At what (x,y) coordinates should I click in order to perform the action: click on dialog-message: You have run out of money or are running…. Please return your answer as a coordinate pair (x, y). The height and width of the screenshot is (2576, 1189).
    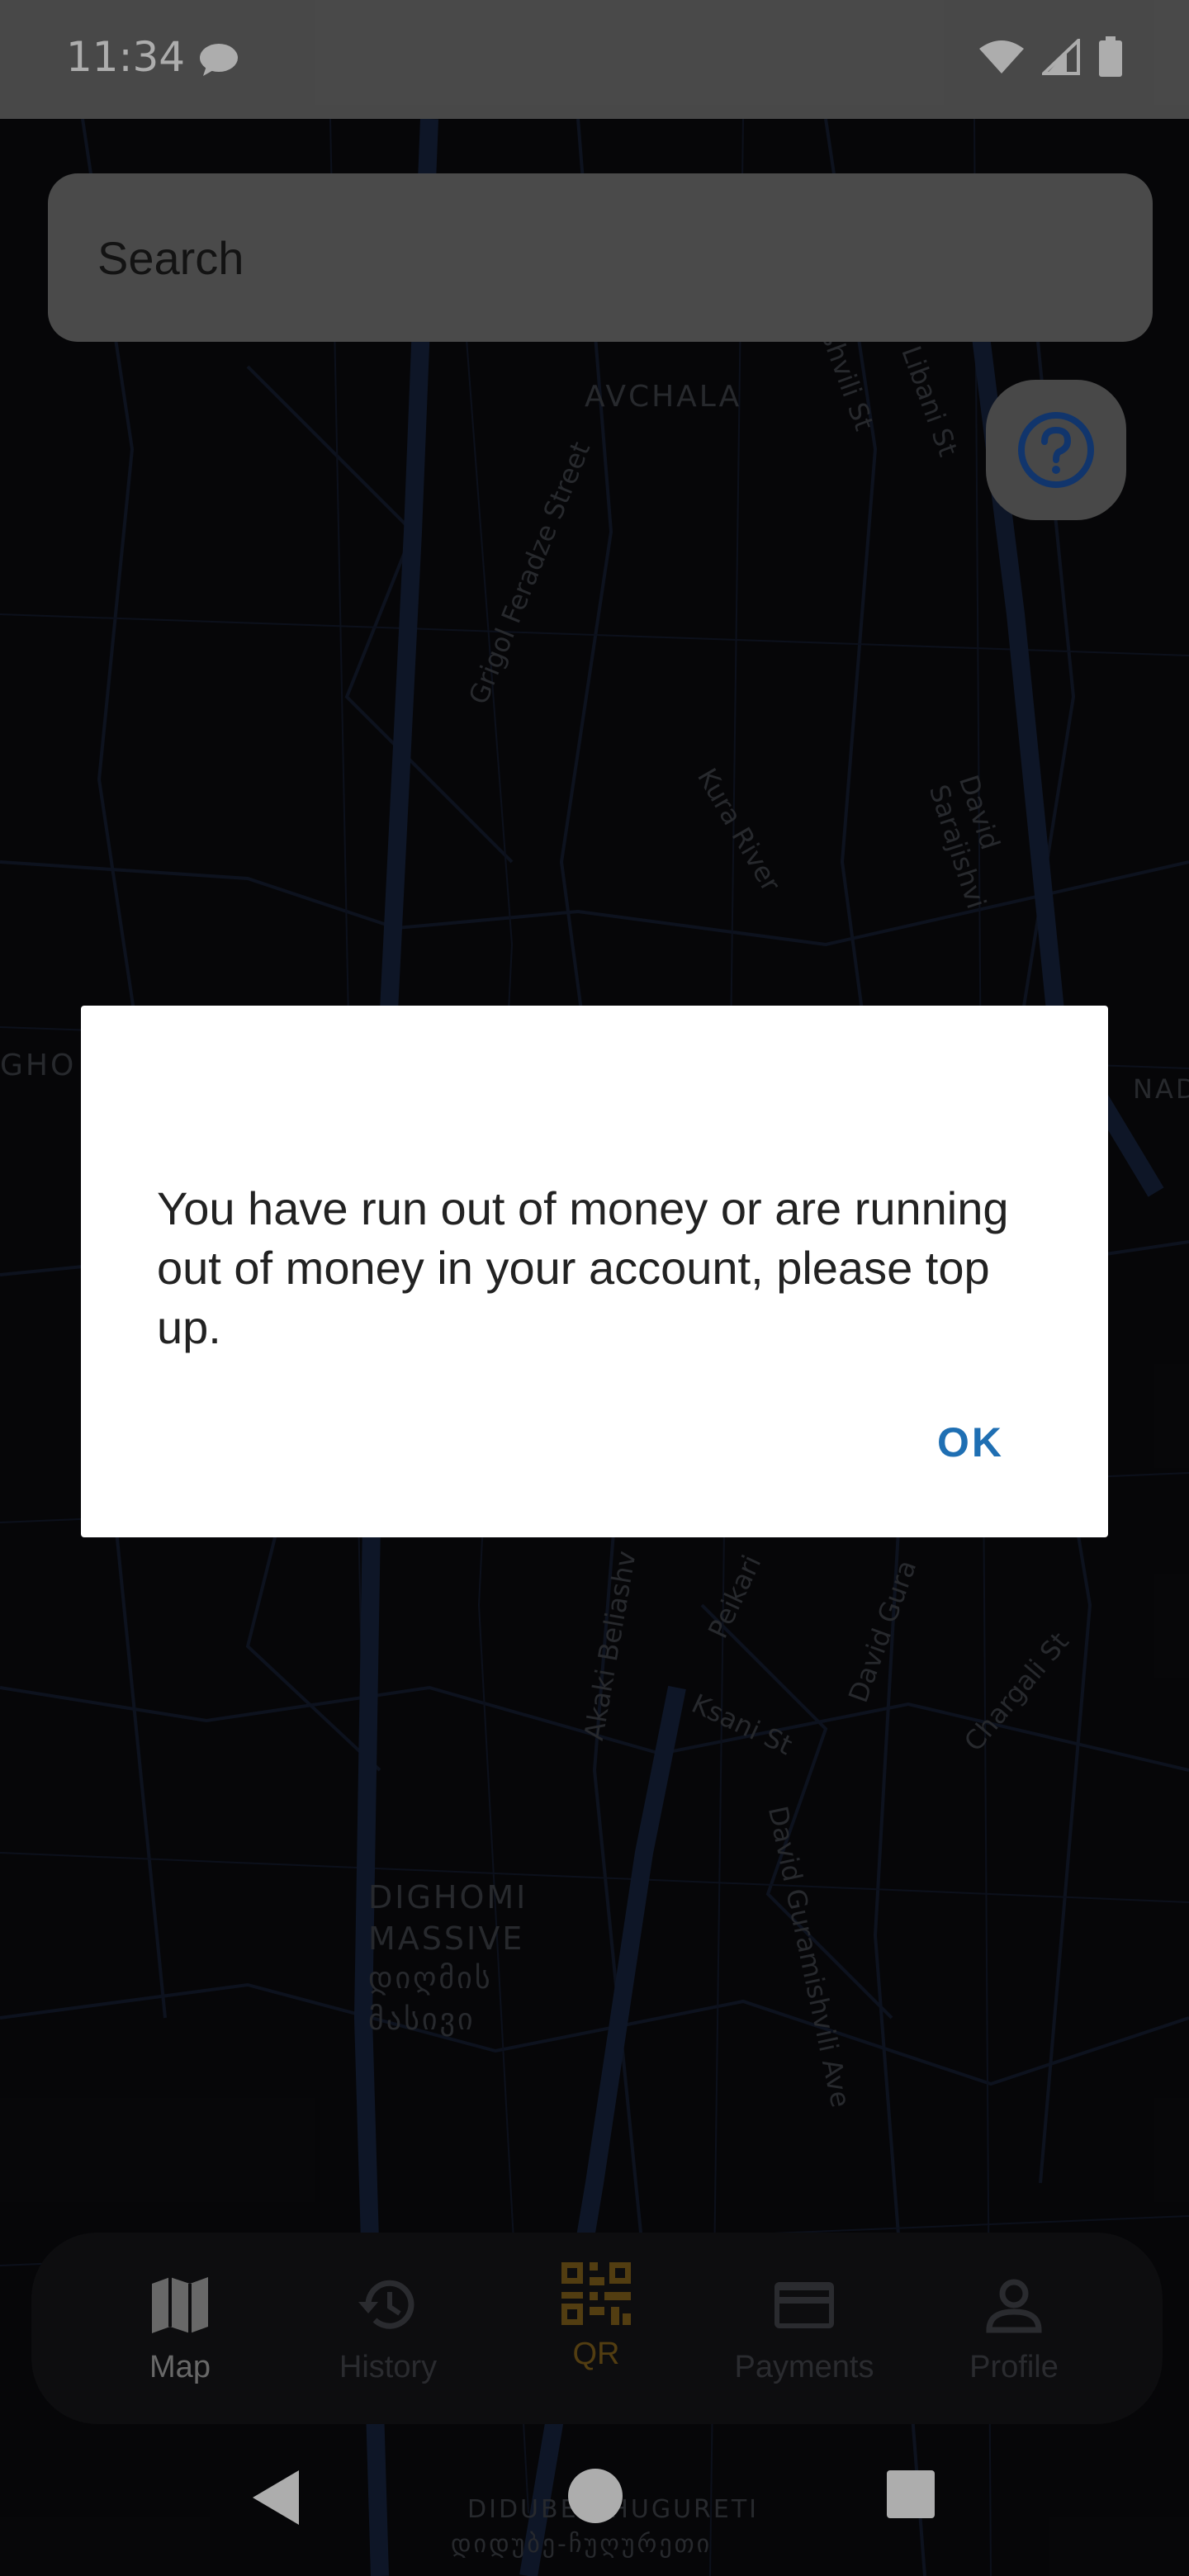
    Looking at the image, I should click on (583, 1267).